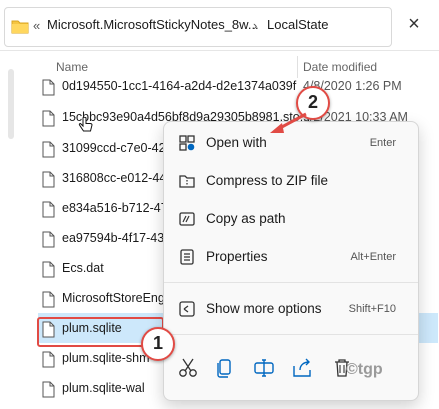 Image resolution: width=439 pixels, height=409 pixels. Describe the element at coordinates (293, 121) in the screenshot. I see `arrow-to-open-with` at that location.